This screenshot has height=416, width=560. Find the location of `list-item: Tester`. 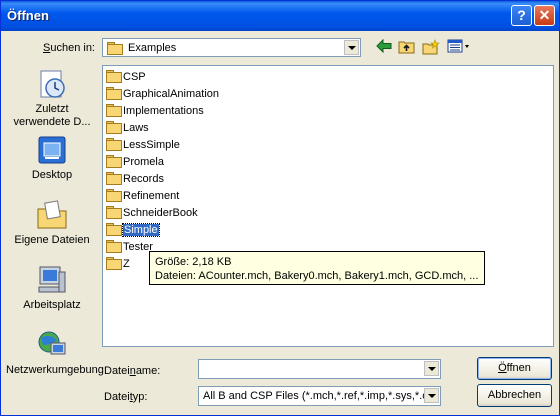

list-item: Tester is located at coordinates (129, 247).